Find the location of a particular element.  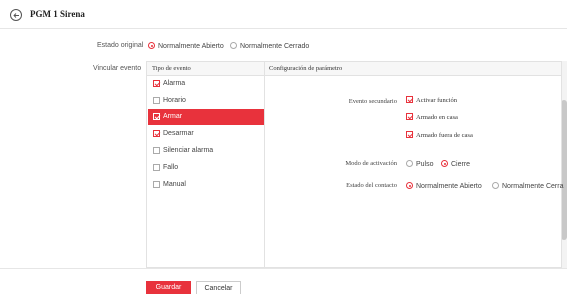

radio-contacto-normalmente-cerrado: Normalmente Cerra is located at coordinates (527, 186).